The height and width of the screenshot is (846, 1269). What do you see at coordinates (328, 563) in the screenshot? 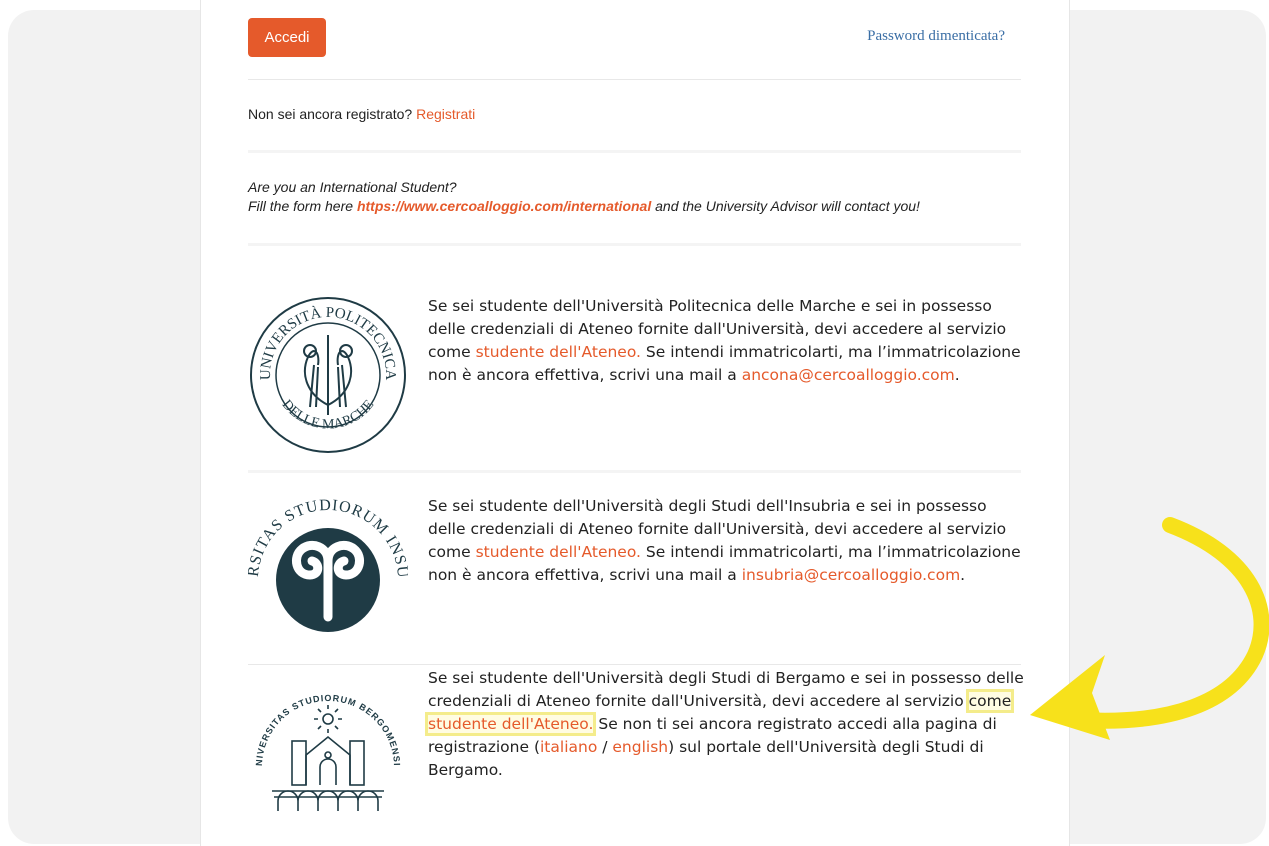
I see `insubria-seal-icon: UNIVERSITAS STUDIORUM INSUBRIAE` at bounding box center [328, 563].